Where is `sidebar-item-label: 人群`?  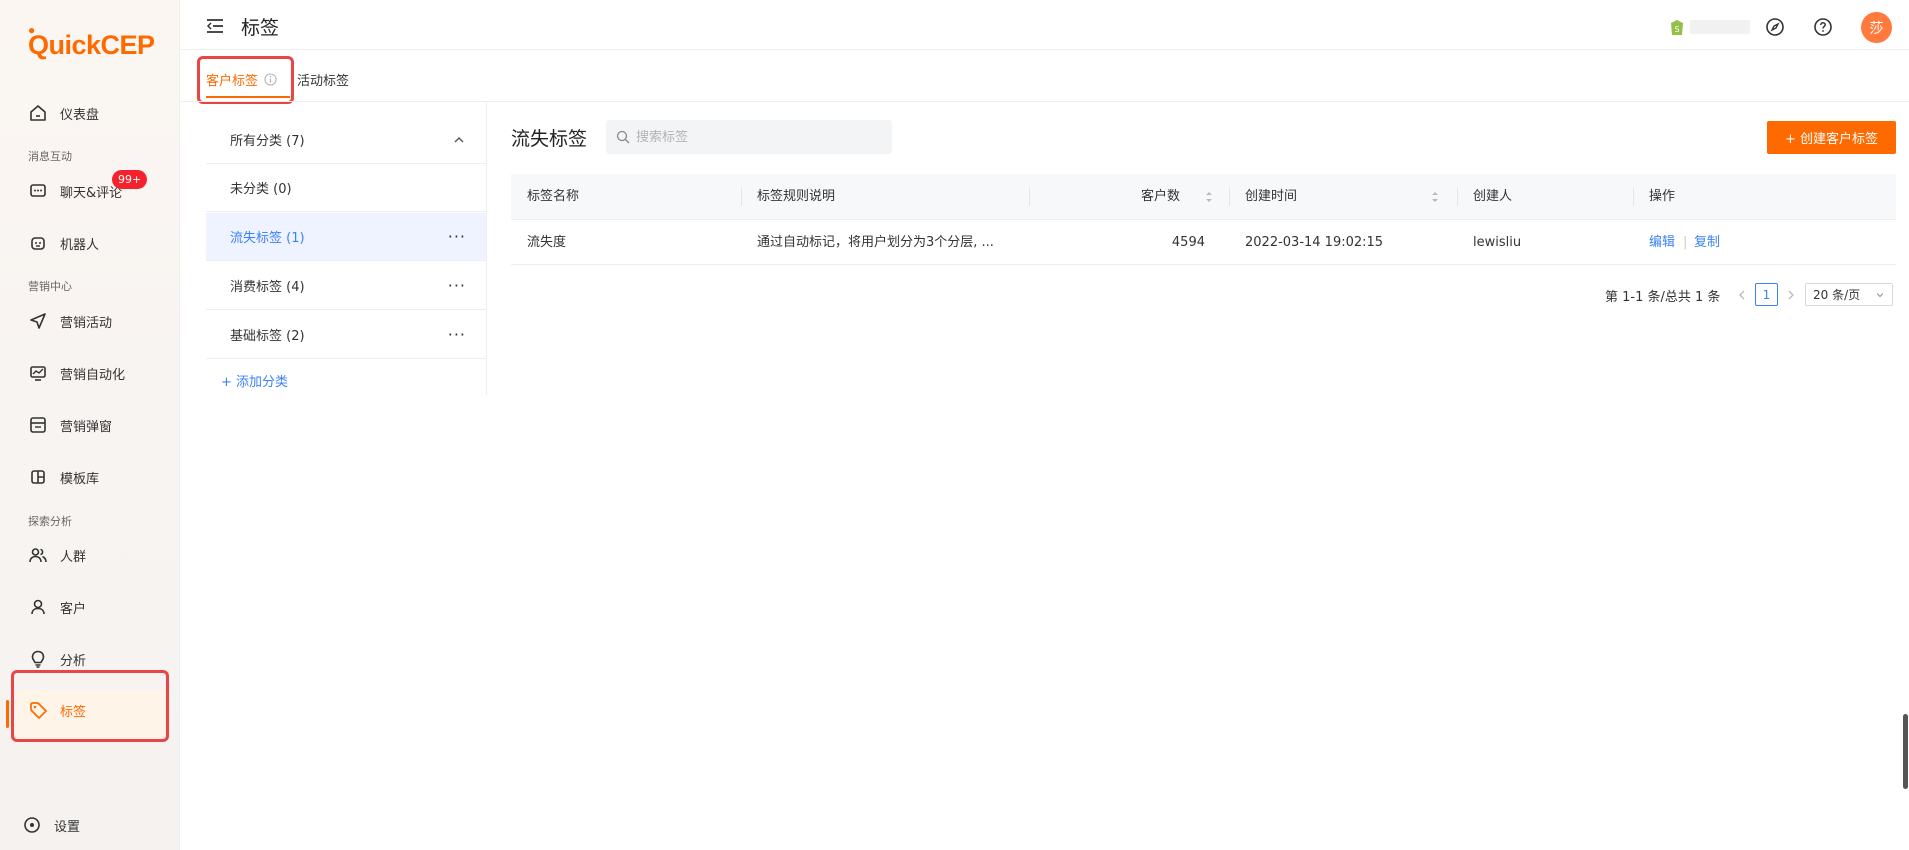
sidebar-item-label: 人群 is located at coordinates (73, 557).